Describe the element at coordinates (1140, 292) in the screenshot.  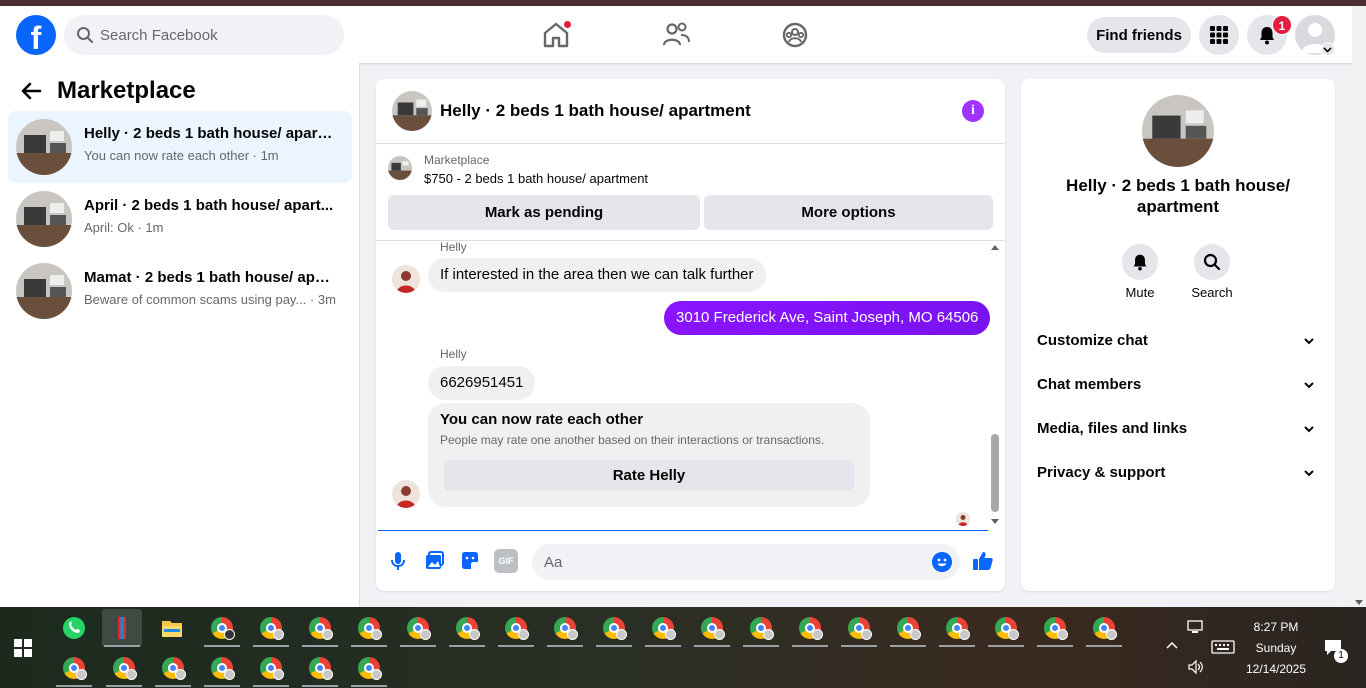
I see `mute-label: Mute` at that location.